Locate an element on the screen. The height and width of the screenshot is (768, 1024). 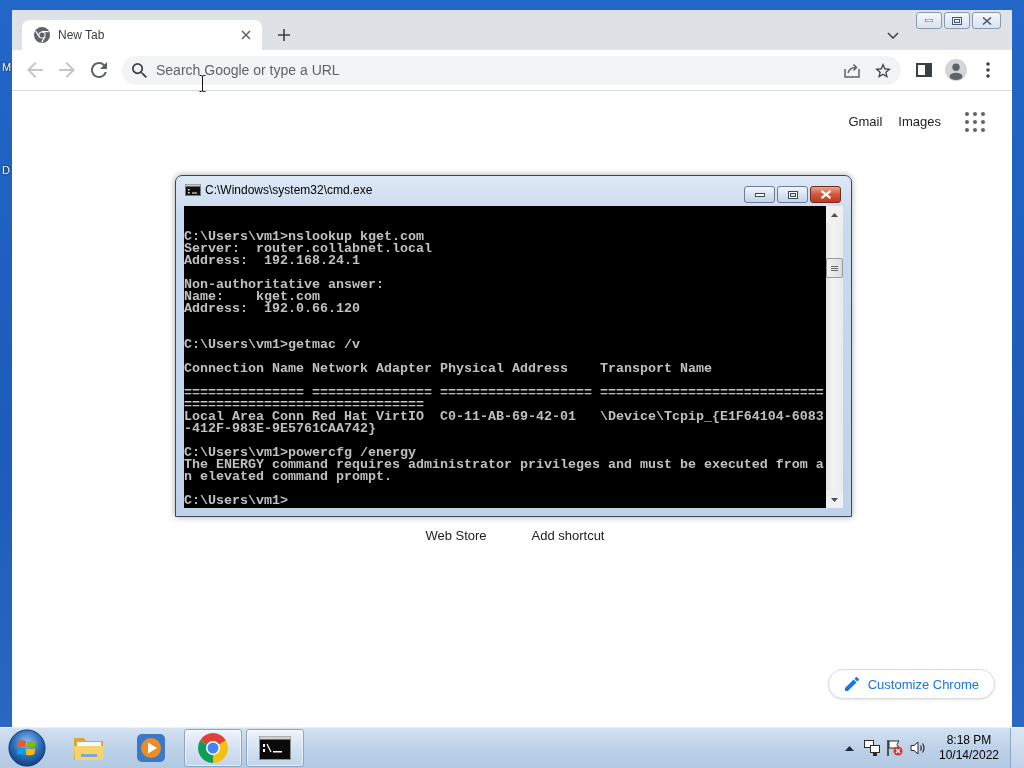
console-line: ============================== is located at coordinates (304, 405).